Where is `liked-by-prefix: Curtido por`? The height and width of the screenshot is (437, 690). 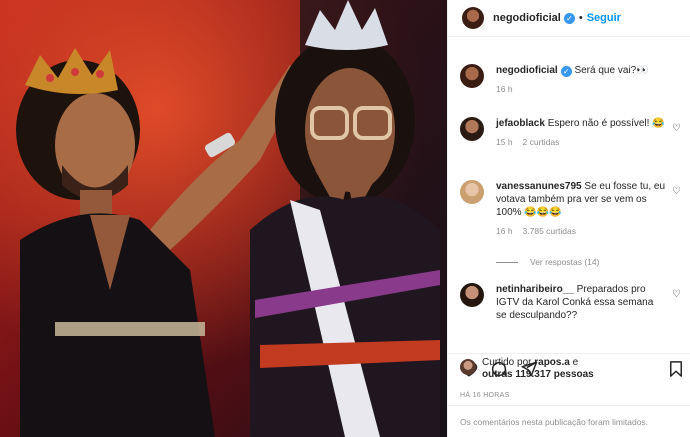 liked-by-prefix: Curtido por is located at coordinates (508, 362).